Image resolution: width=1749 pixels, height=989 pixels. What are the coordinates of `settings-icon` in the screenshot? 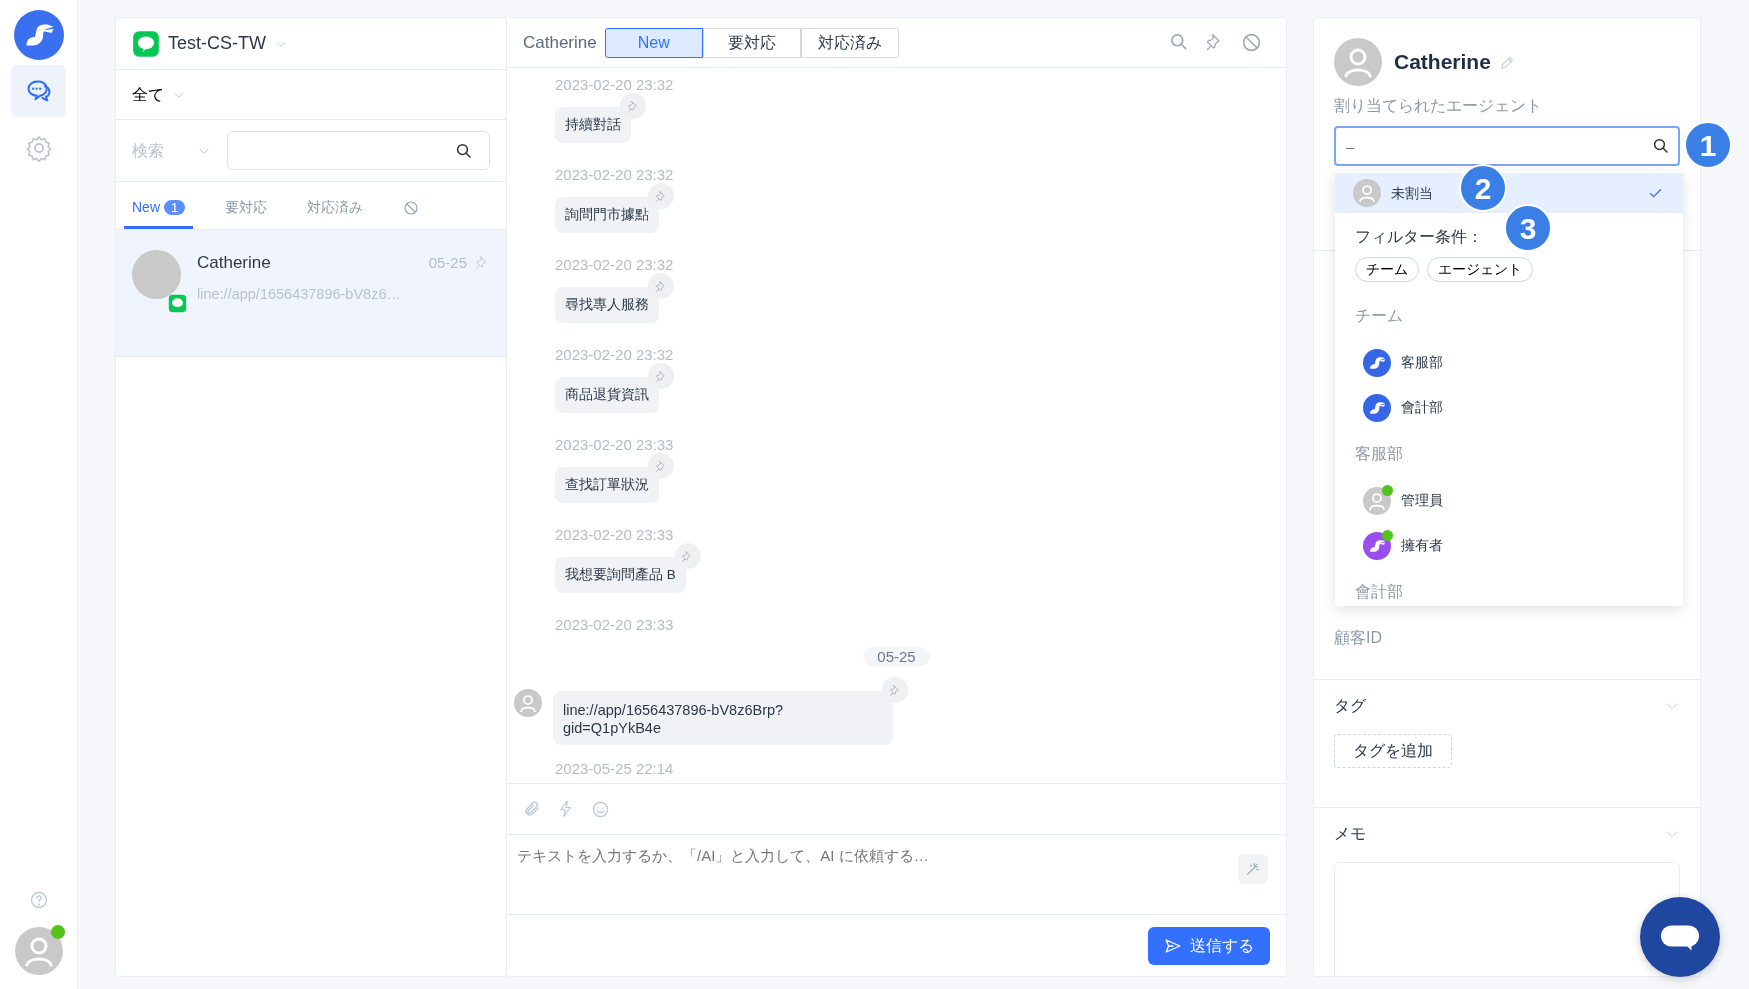 It's located at (38, 148).